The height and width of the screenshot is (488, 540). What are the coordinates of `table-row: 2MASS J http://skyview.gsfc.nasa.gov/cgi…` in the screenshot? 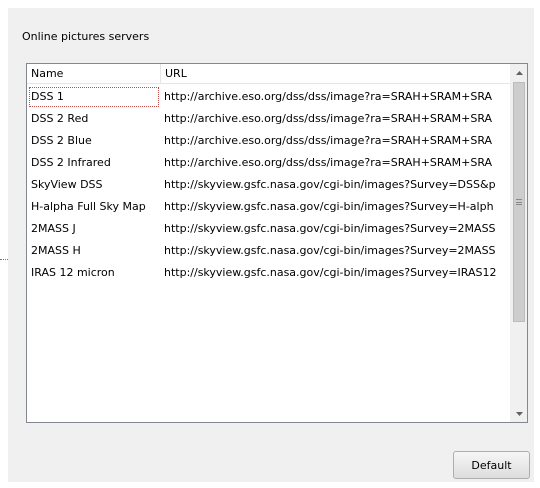 It's located at (269, 229).